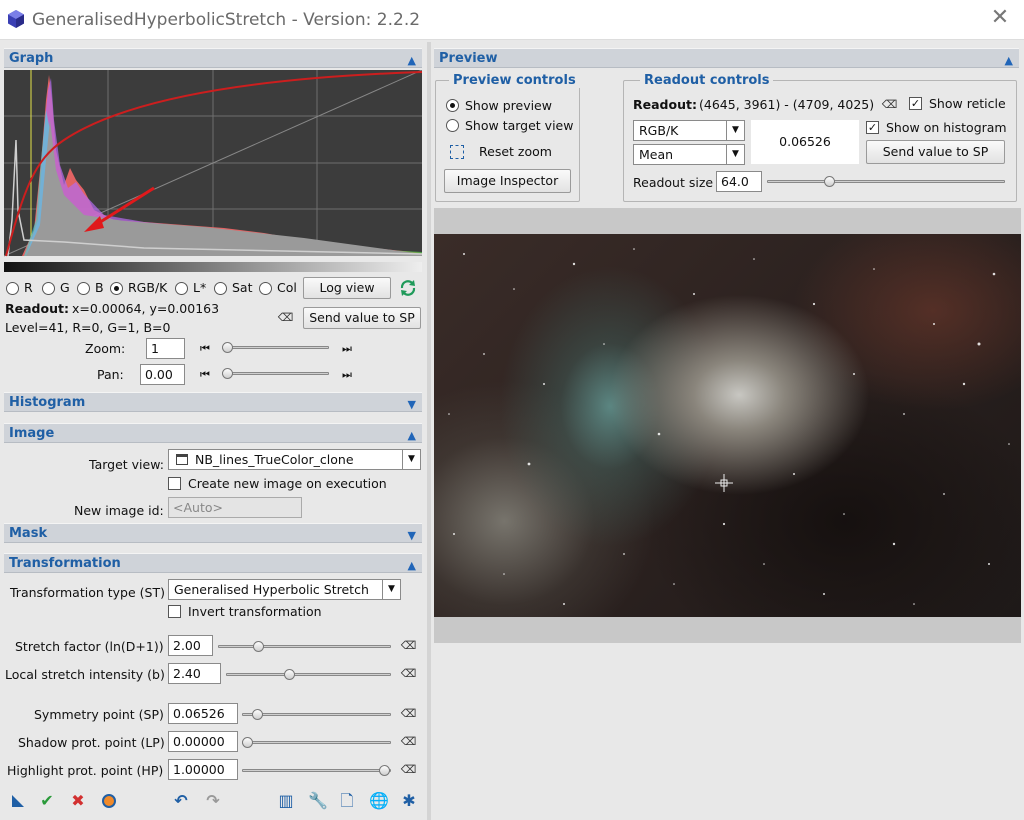 The height and width of the screenshot is (820, 1024). I want to click on radio-channel-lstar, so click(181, 288).